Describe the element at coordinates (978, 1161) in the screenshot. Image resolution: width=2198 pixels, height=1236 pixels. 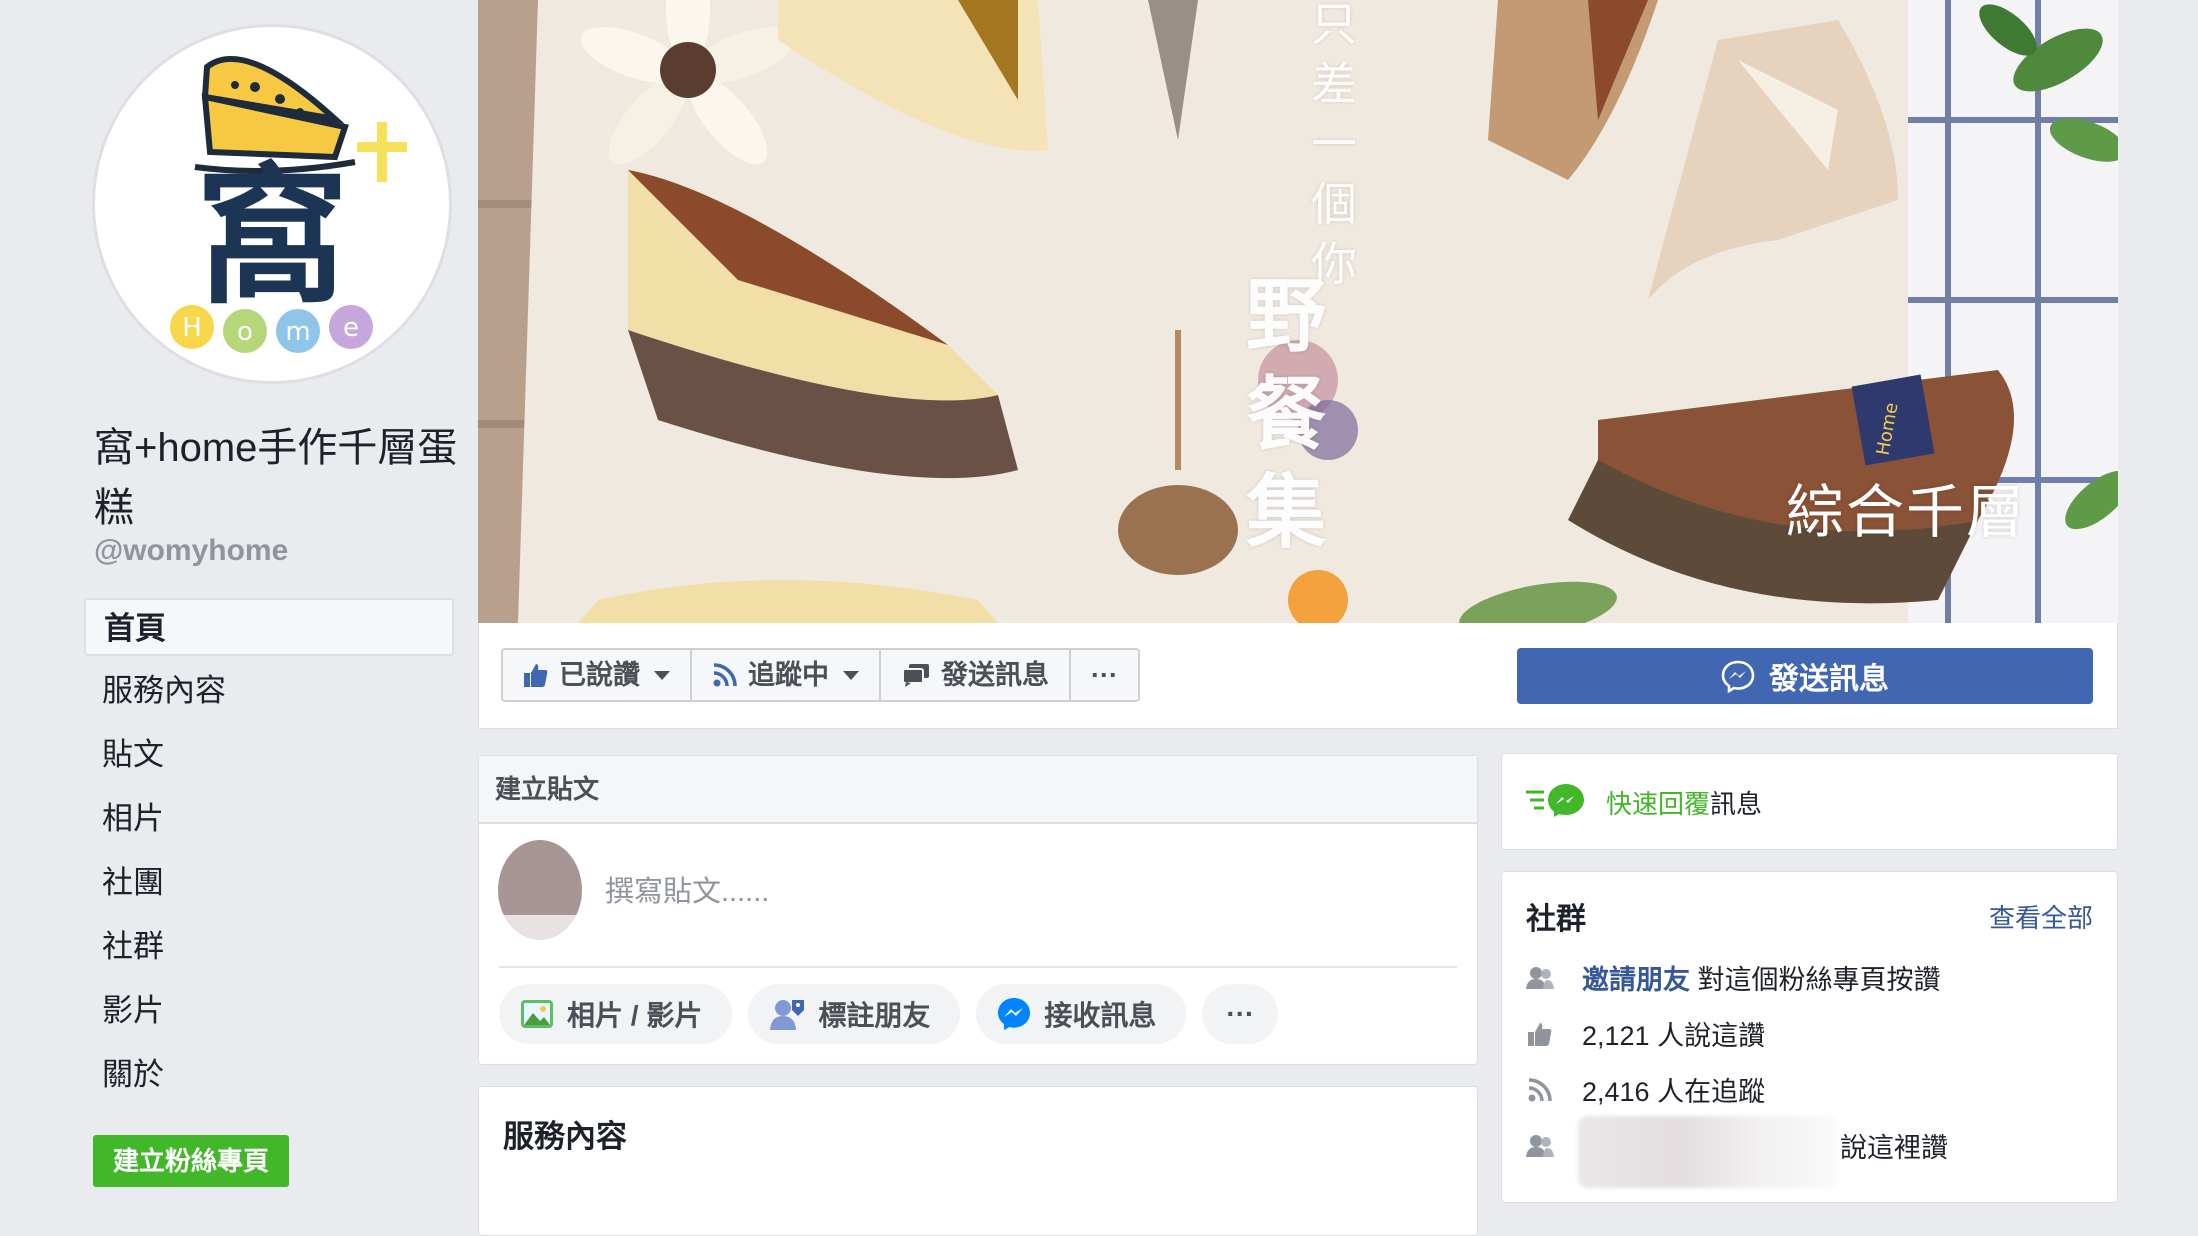
I see `services-card: 服務內容` at that location.